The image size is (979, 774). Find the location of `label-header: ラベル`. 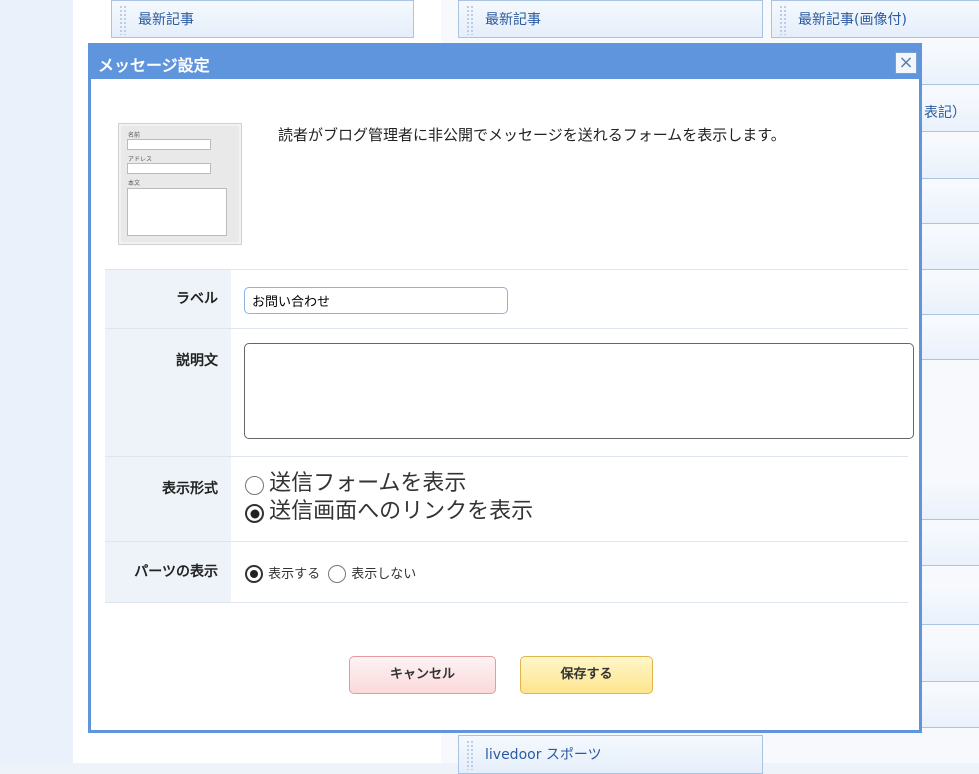

label-header: ラベル is located at coordinates (168, 299).